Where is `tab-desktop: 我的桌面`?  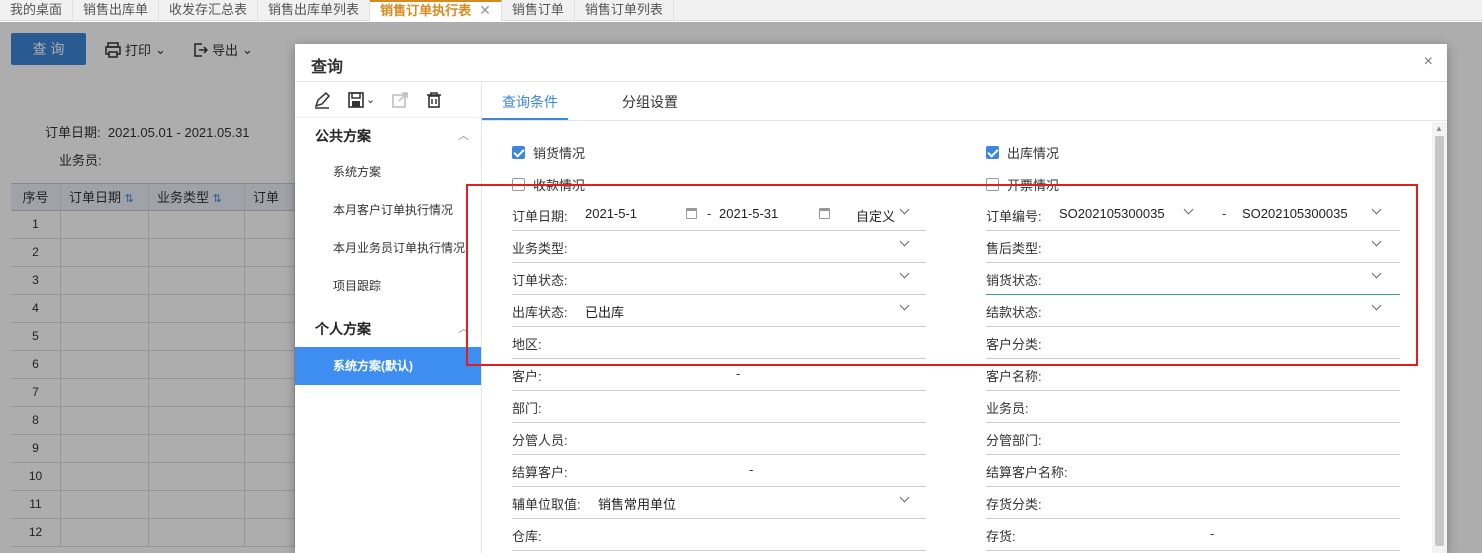
tab-desktop: 我的桌面 is located at coordinates (37, 10).